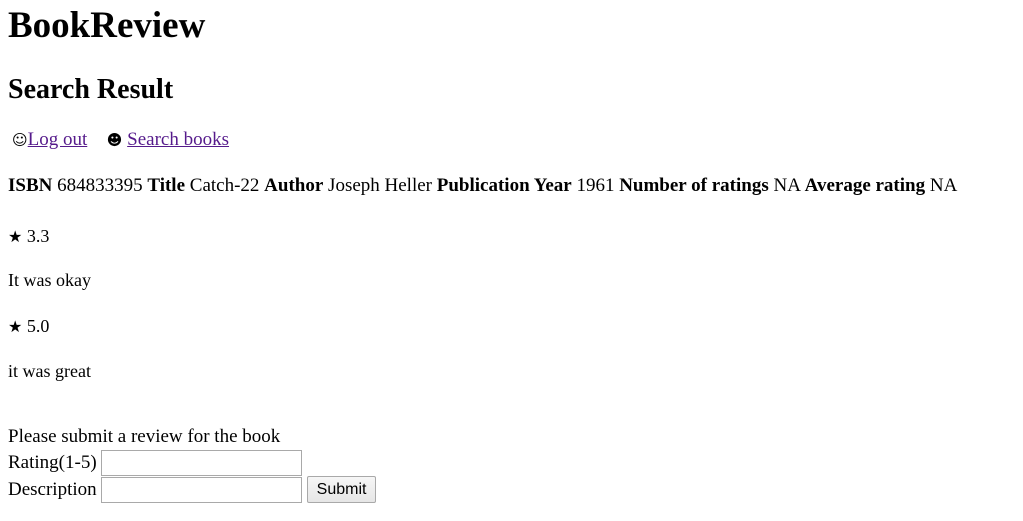  I want to click on author-label: Author, so click(294, 185).